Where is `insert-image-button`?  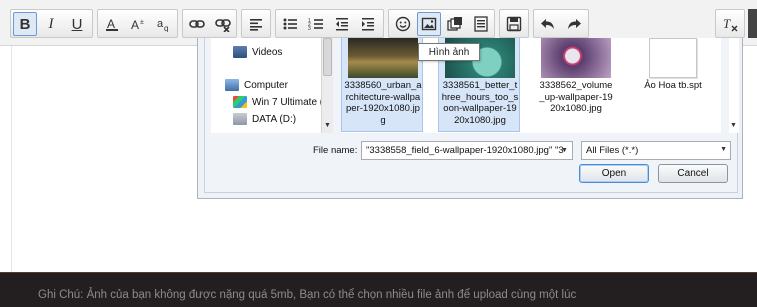 insert-image-button is located at coordinates (429, 24).